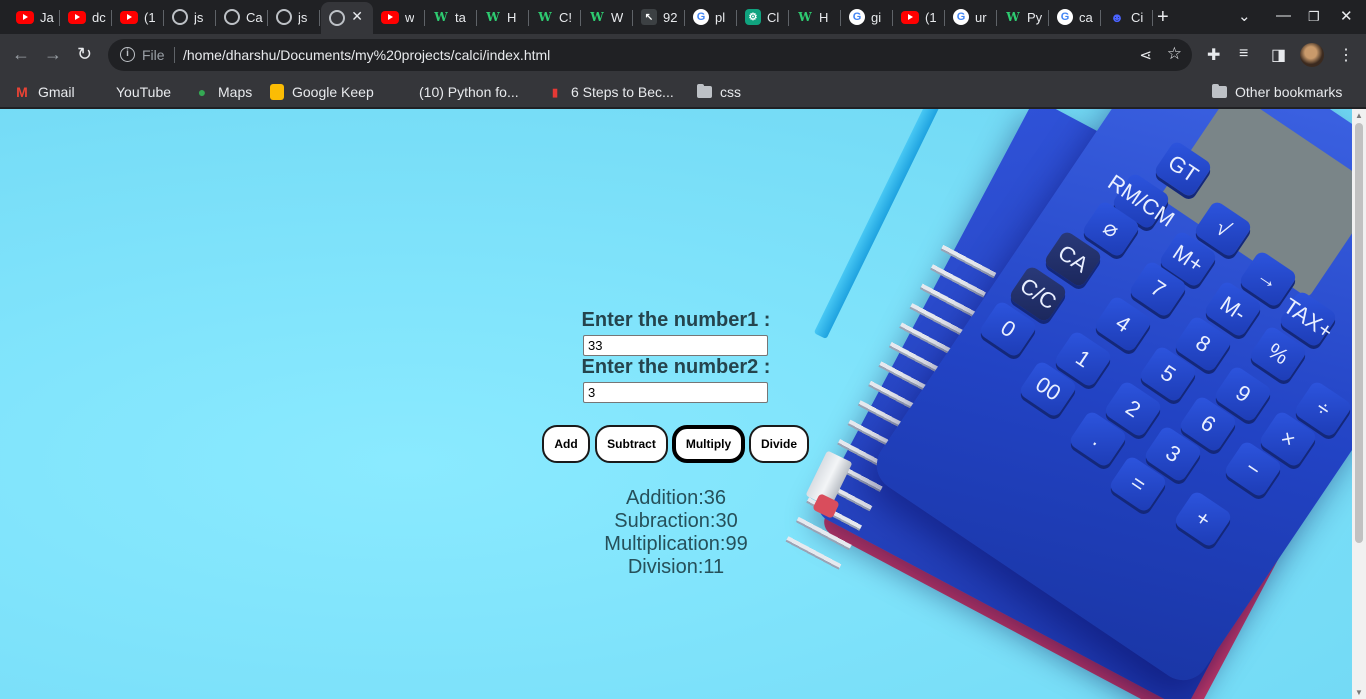 The width and height of the screenshot is (1366, 699). What do you see at coordinates (1086, 17) in the screenshot?
I see `tab-title: ca` at bounding box center [1086, 17].